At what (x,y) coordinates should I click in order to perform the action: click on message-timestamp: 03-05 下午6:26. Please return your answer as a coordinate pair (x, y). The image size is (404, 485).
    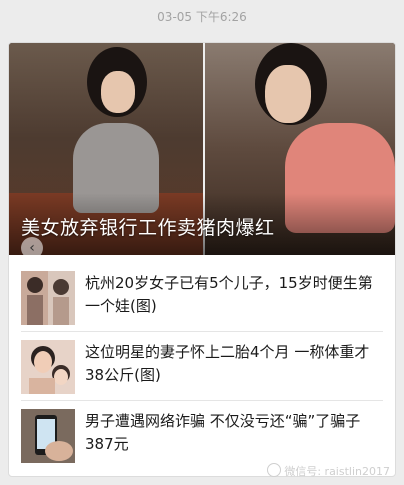
    Looking at the image, I should click on (202, 17).